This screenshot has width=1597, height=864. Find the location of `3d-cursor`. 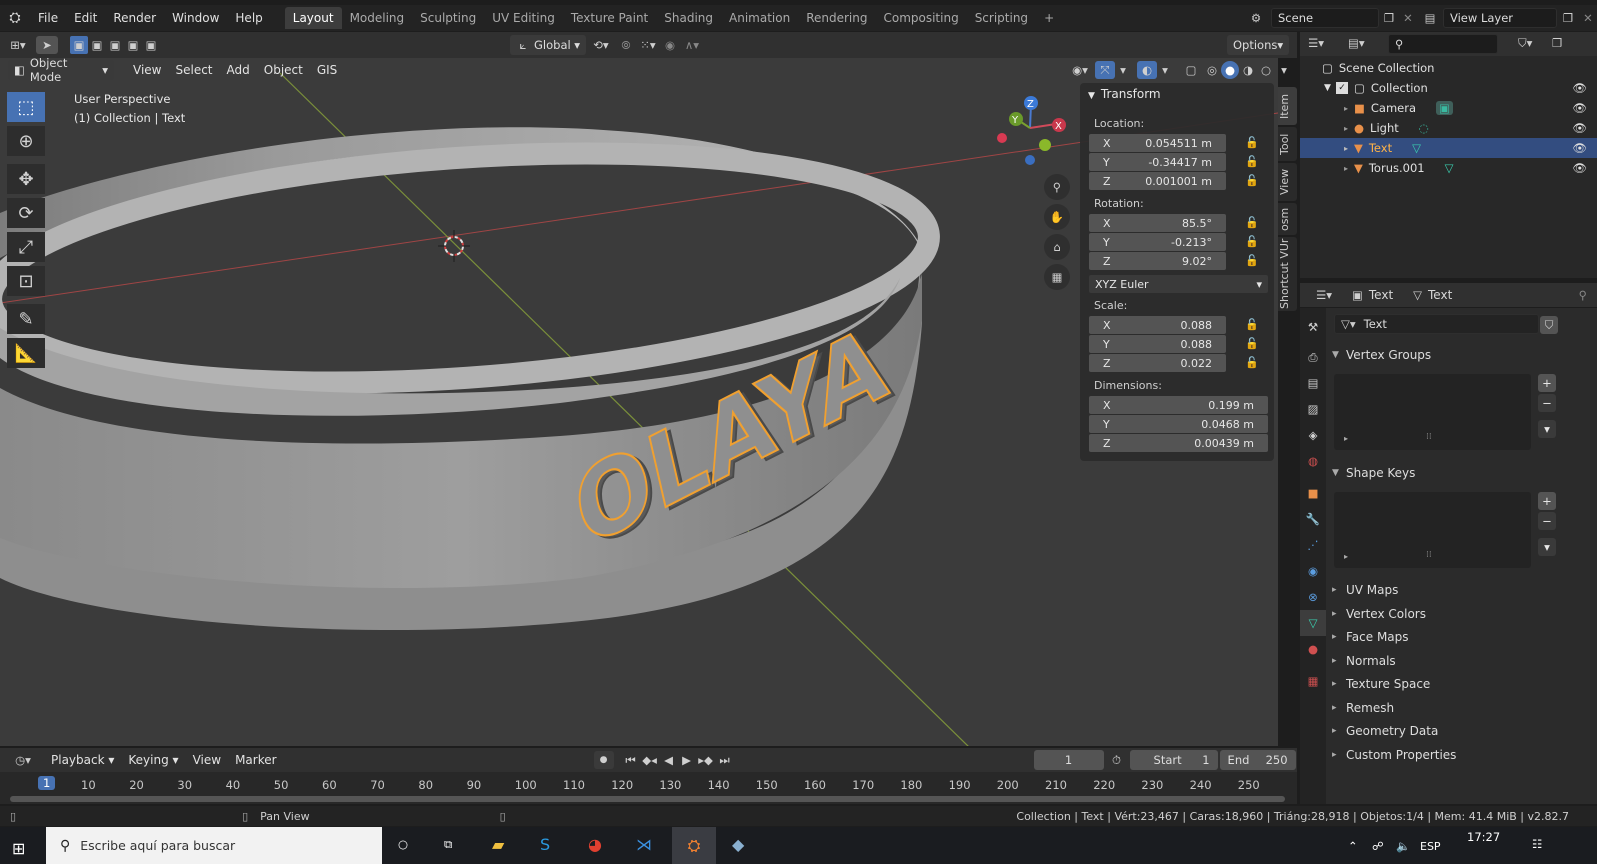

3d-cursor is located at coordinates (454, 246).